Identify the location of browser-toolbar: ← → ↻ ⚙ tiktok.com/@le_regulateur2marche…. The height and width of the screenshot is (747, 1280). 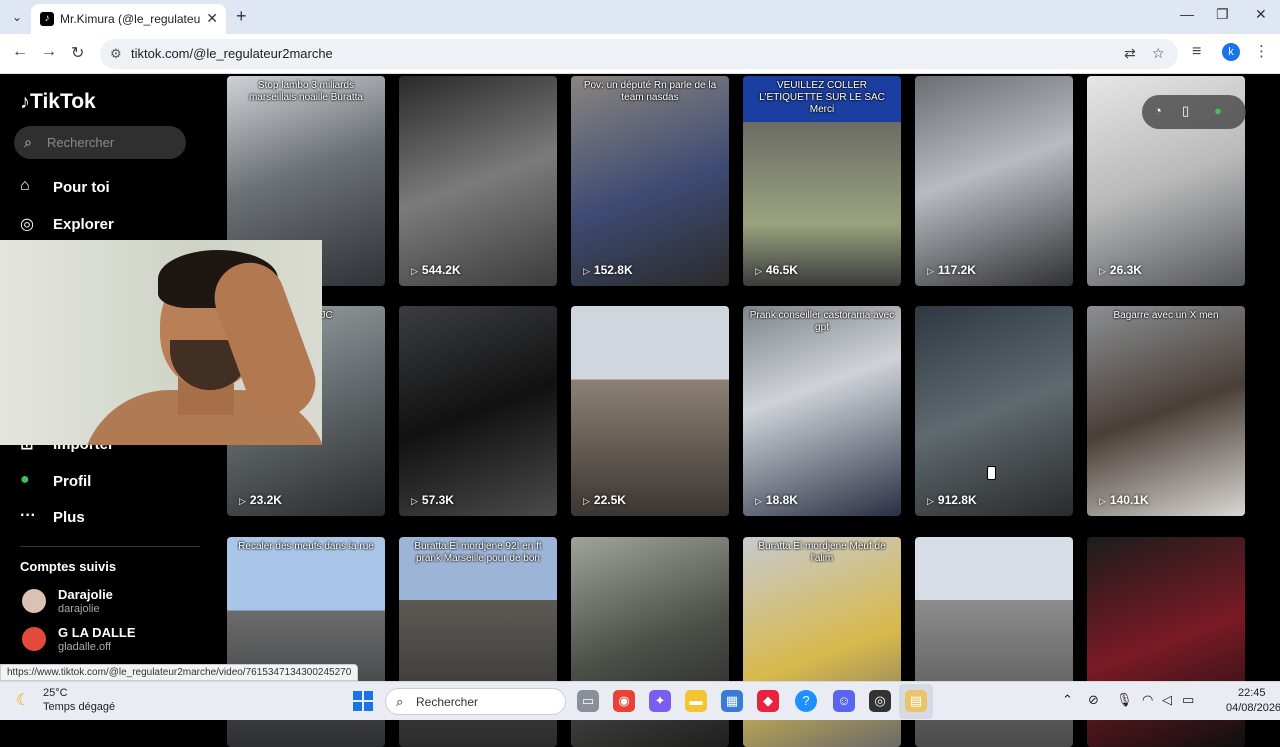
(640, 54).